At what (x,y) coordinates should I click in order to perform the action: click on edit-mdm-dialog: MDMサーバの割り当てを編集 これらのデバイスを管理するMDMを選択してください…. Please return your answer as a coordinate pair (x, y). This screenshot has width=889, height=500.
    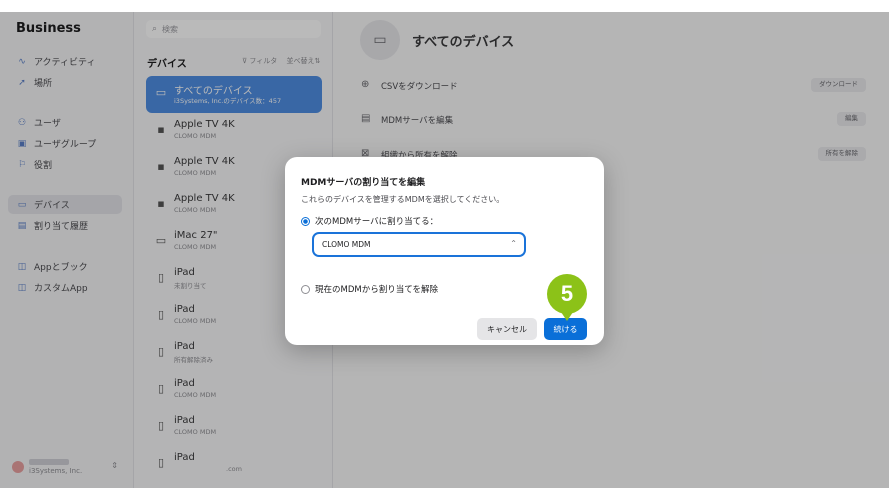
    Looking at the image, I should click on (444, 251).